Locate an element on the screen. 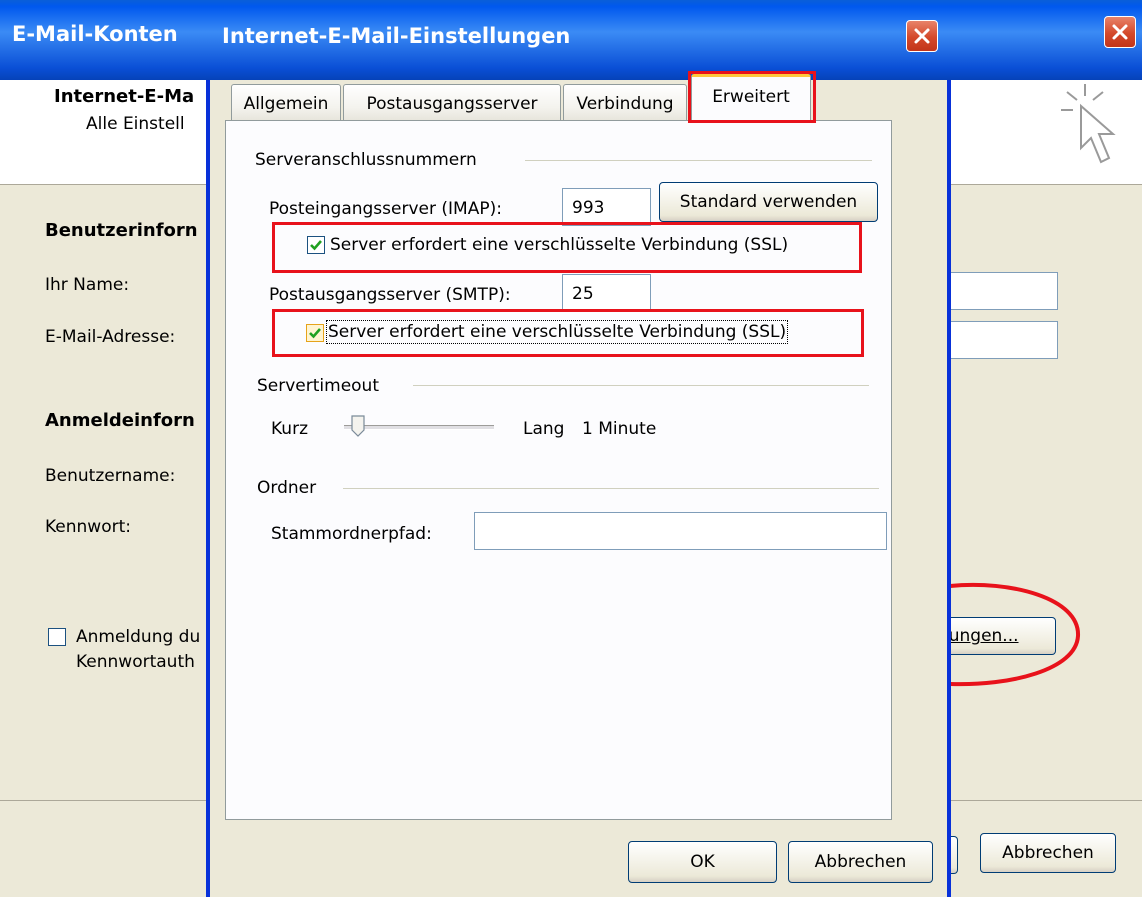 The image size is (1142, 897). back-cancel-button: Abbrechen is located at coordinates (1048, 853).